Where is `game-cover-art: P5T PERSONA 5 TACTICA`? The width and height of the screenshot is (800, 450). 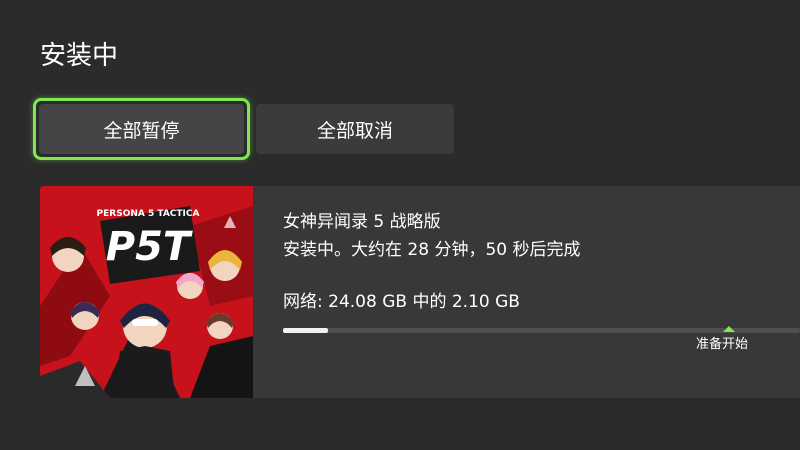 game-cover-art: P5T PERSONA 5 TACTICA is located at coordinates (146, 292).